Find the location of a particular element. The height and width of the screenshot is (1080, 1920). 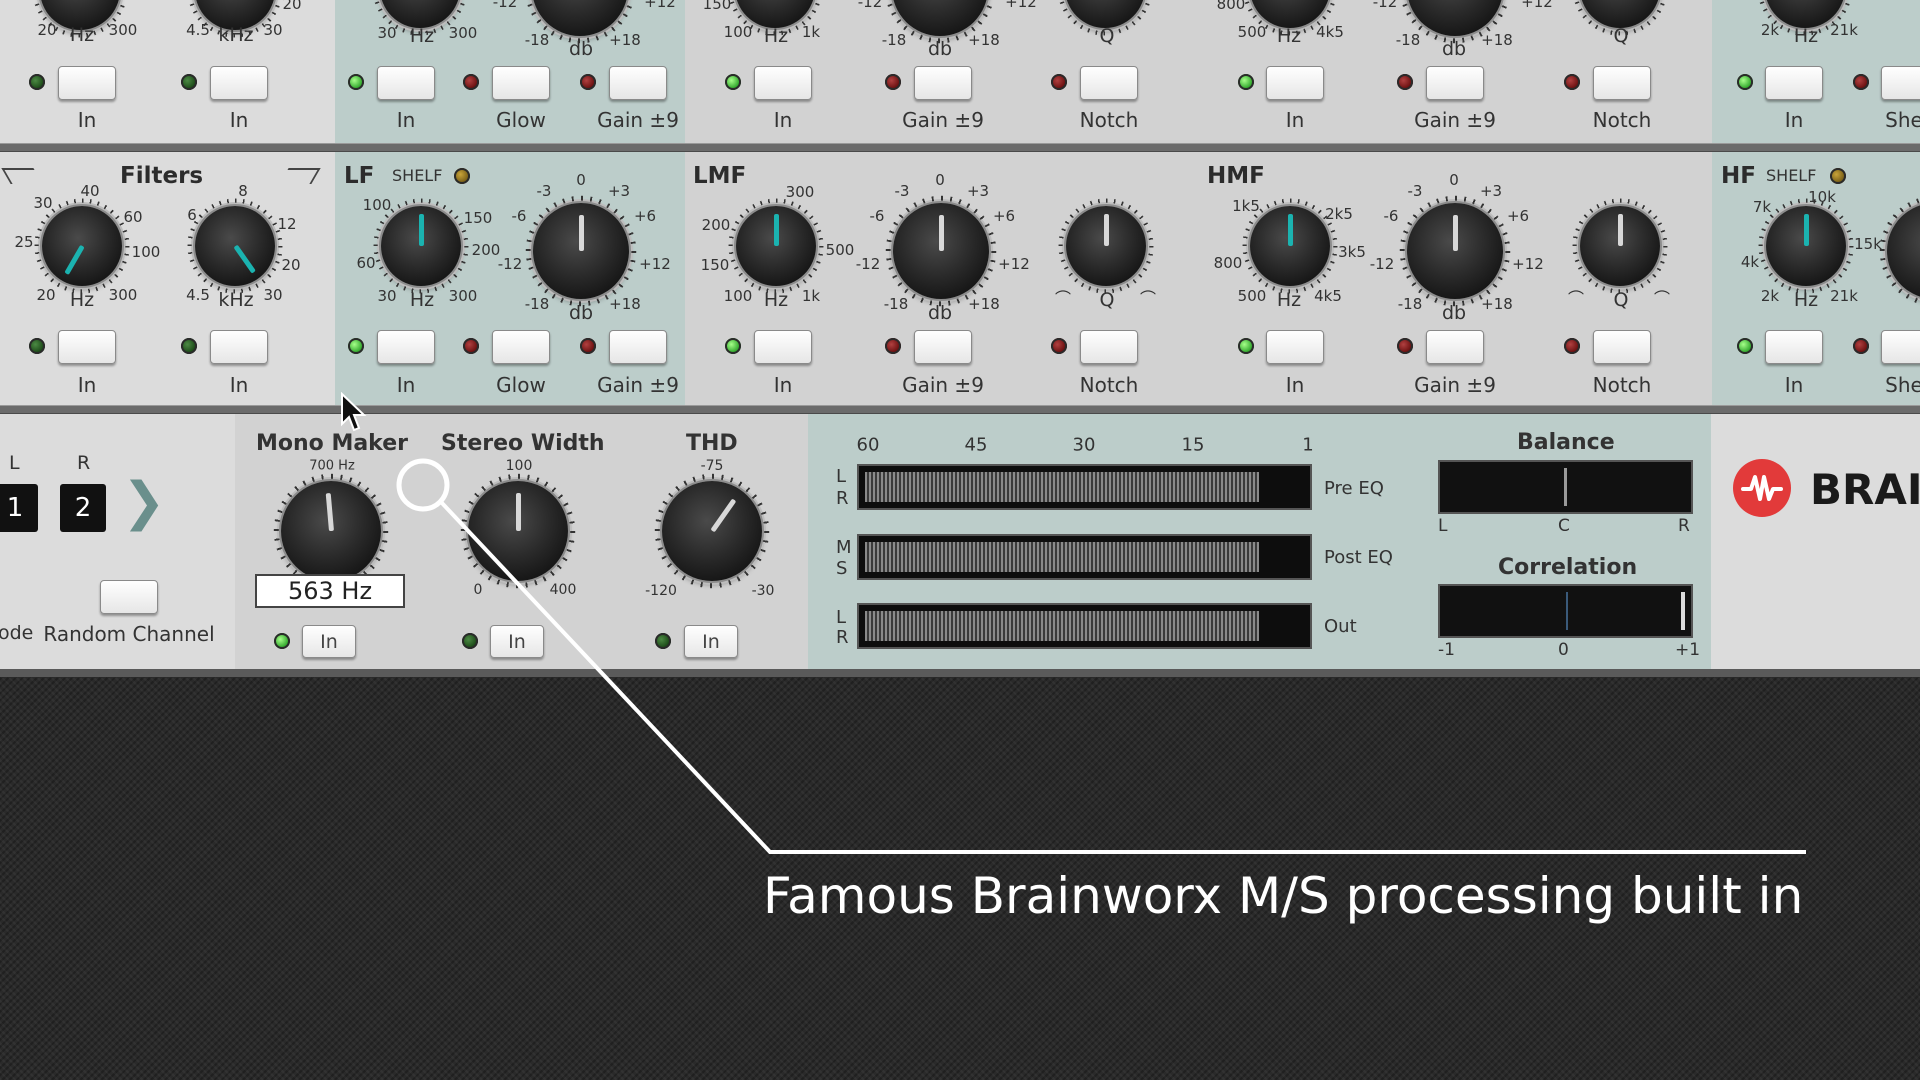

mouse-cursor-icon is located at coordinates (354, 412).